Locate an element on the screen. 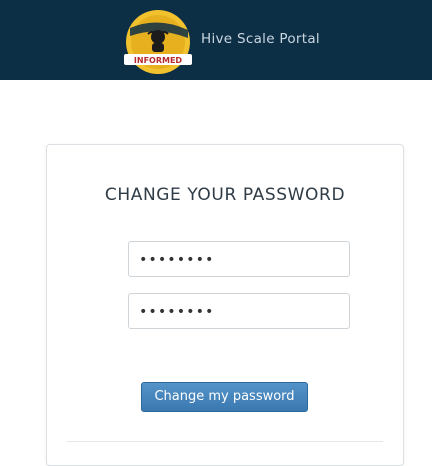  hive-logo-icon: INFORMED is located at coordinates (158, 42).